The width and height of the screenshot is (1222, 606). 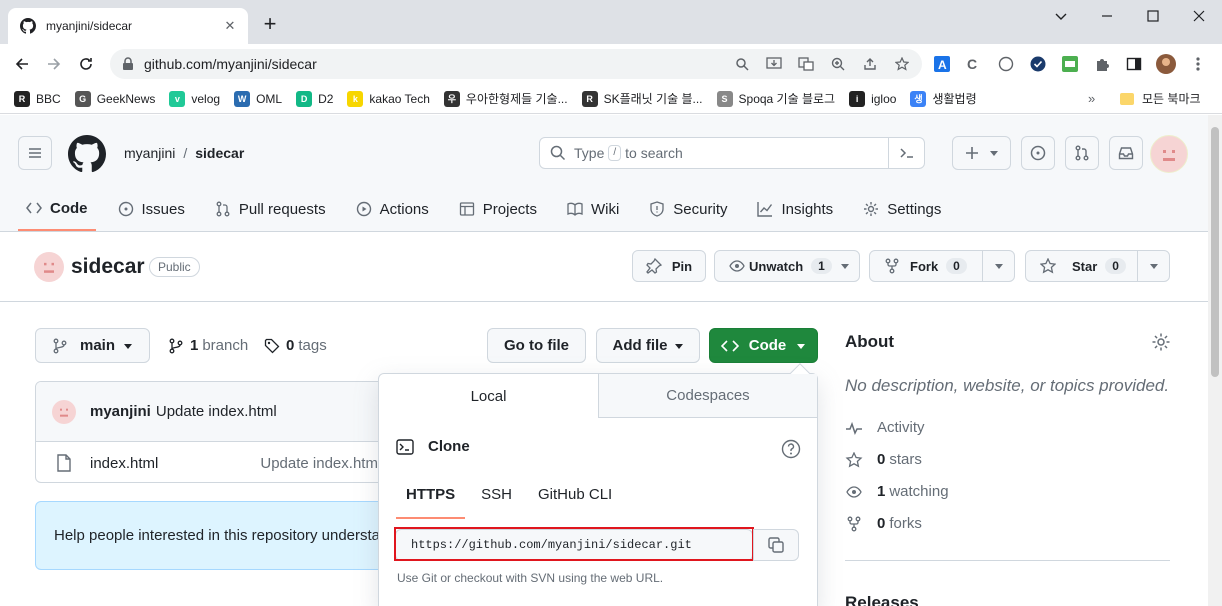 I want to click on side-panel-icon, so click(x=1134, y=64).